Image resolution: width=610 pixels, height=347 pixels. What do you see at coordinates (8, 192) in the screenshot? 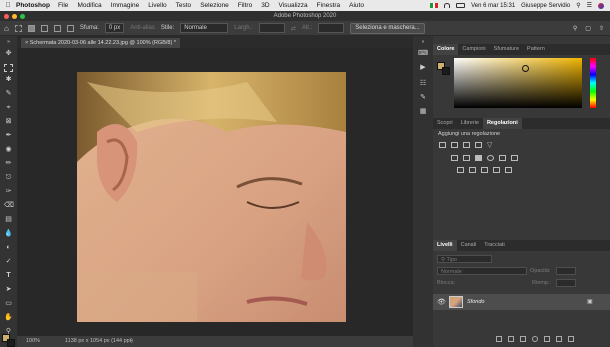
I see `history-brush-tool-icon: ✑` at bounding box center [8, 192].